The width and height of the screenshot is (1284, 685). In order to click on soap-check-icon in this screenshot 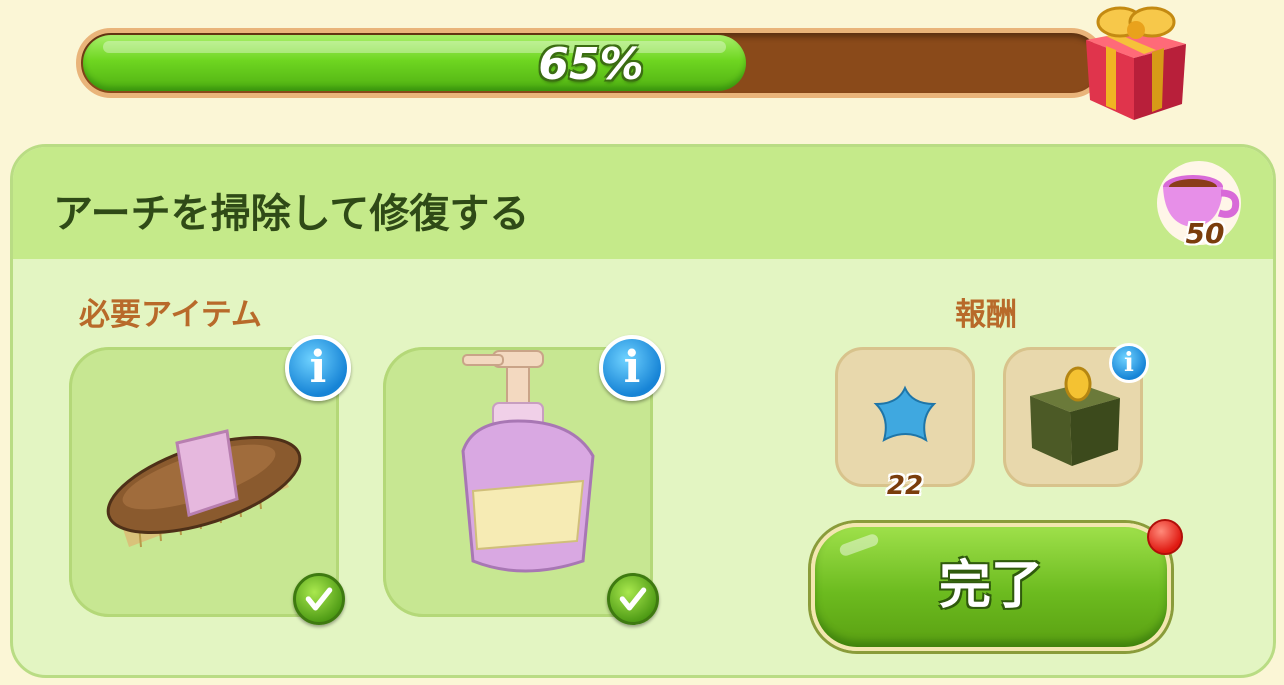, I will do `click(633, 599)`.